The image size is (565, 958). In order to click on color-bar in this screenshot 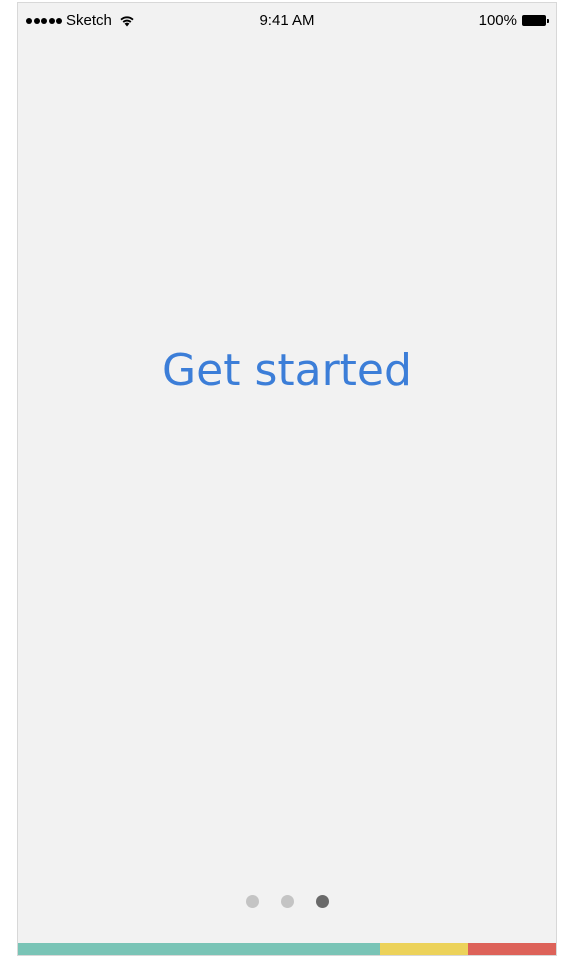, I will do `click(287, 949)`.